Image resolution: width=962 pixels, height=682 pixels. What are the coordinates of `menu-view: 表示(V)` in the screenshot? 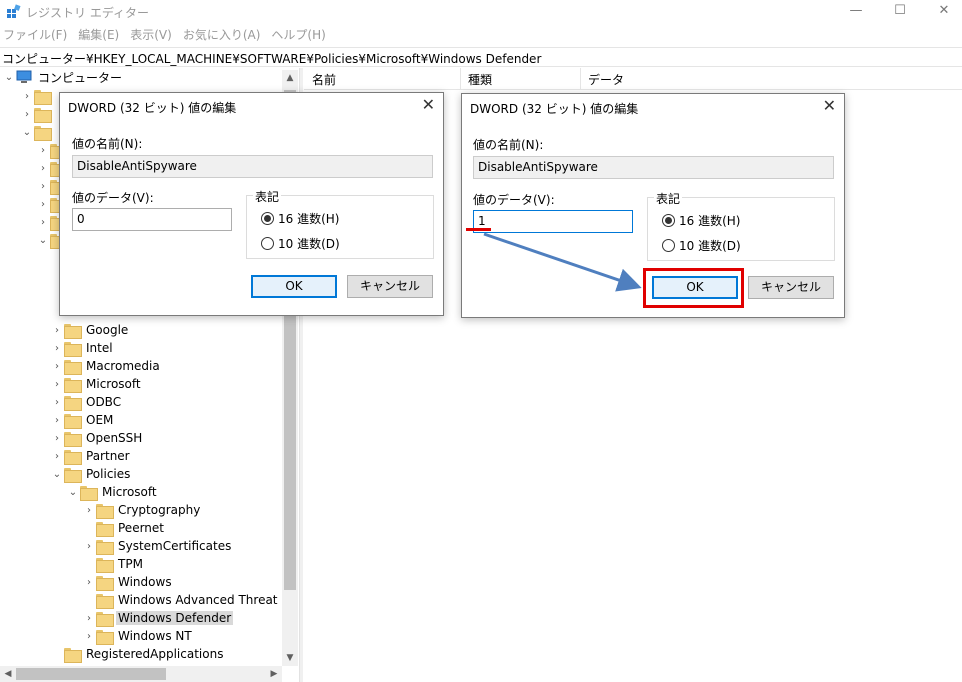 It's located at (153, 35).